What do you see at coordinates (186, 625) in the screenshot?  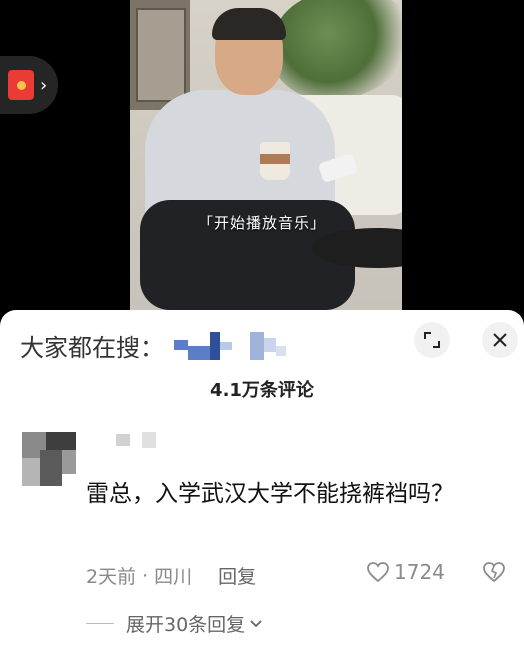 I see `expand-replies-label: 展开30条回复` at bounding box center [186, 625].